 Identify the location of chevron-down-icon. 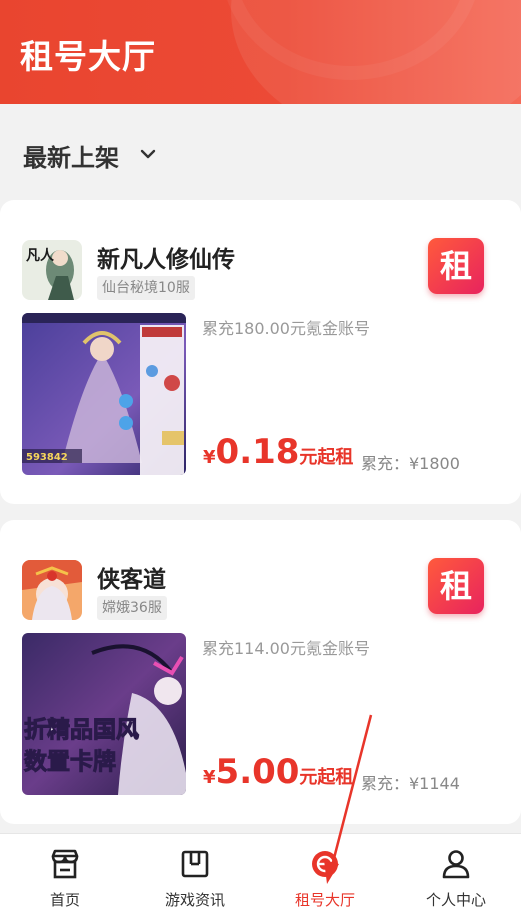
(148, 154).